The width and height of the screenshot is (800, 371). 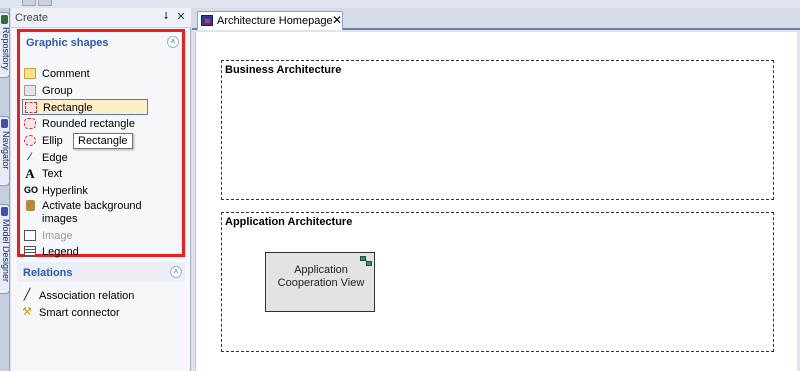 What do you see at coordinates (30, 123) in the screenshot?
I see `rounded-rectangle-icon` at bounding box center [30, 123].